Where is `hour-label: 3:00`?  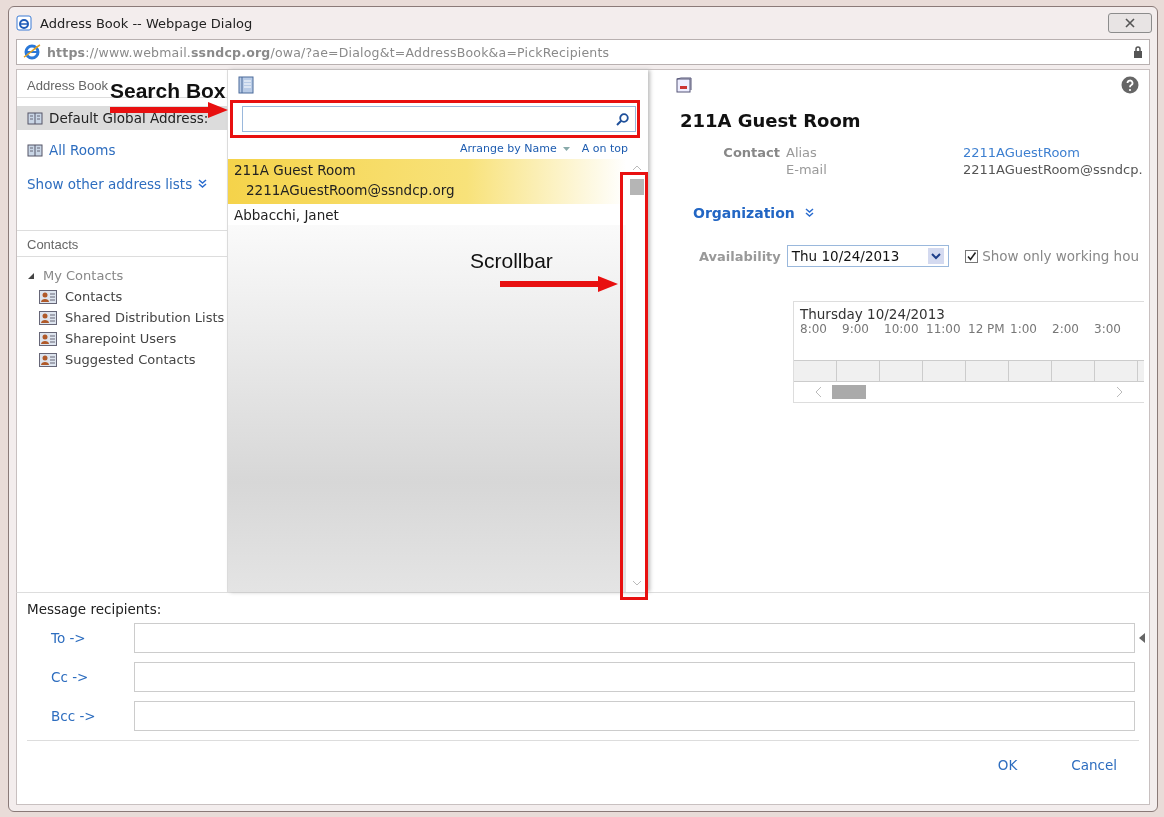 hour-label: 3:00 is located at coordinates (1108, 330).